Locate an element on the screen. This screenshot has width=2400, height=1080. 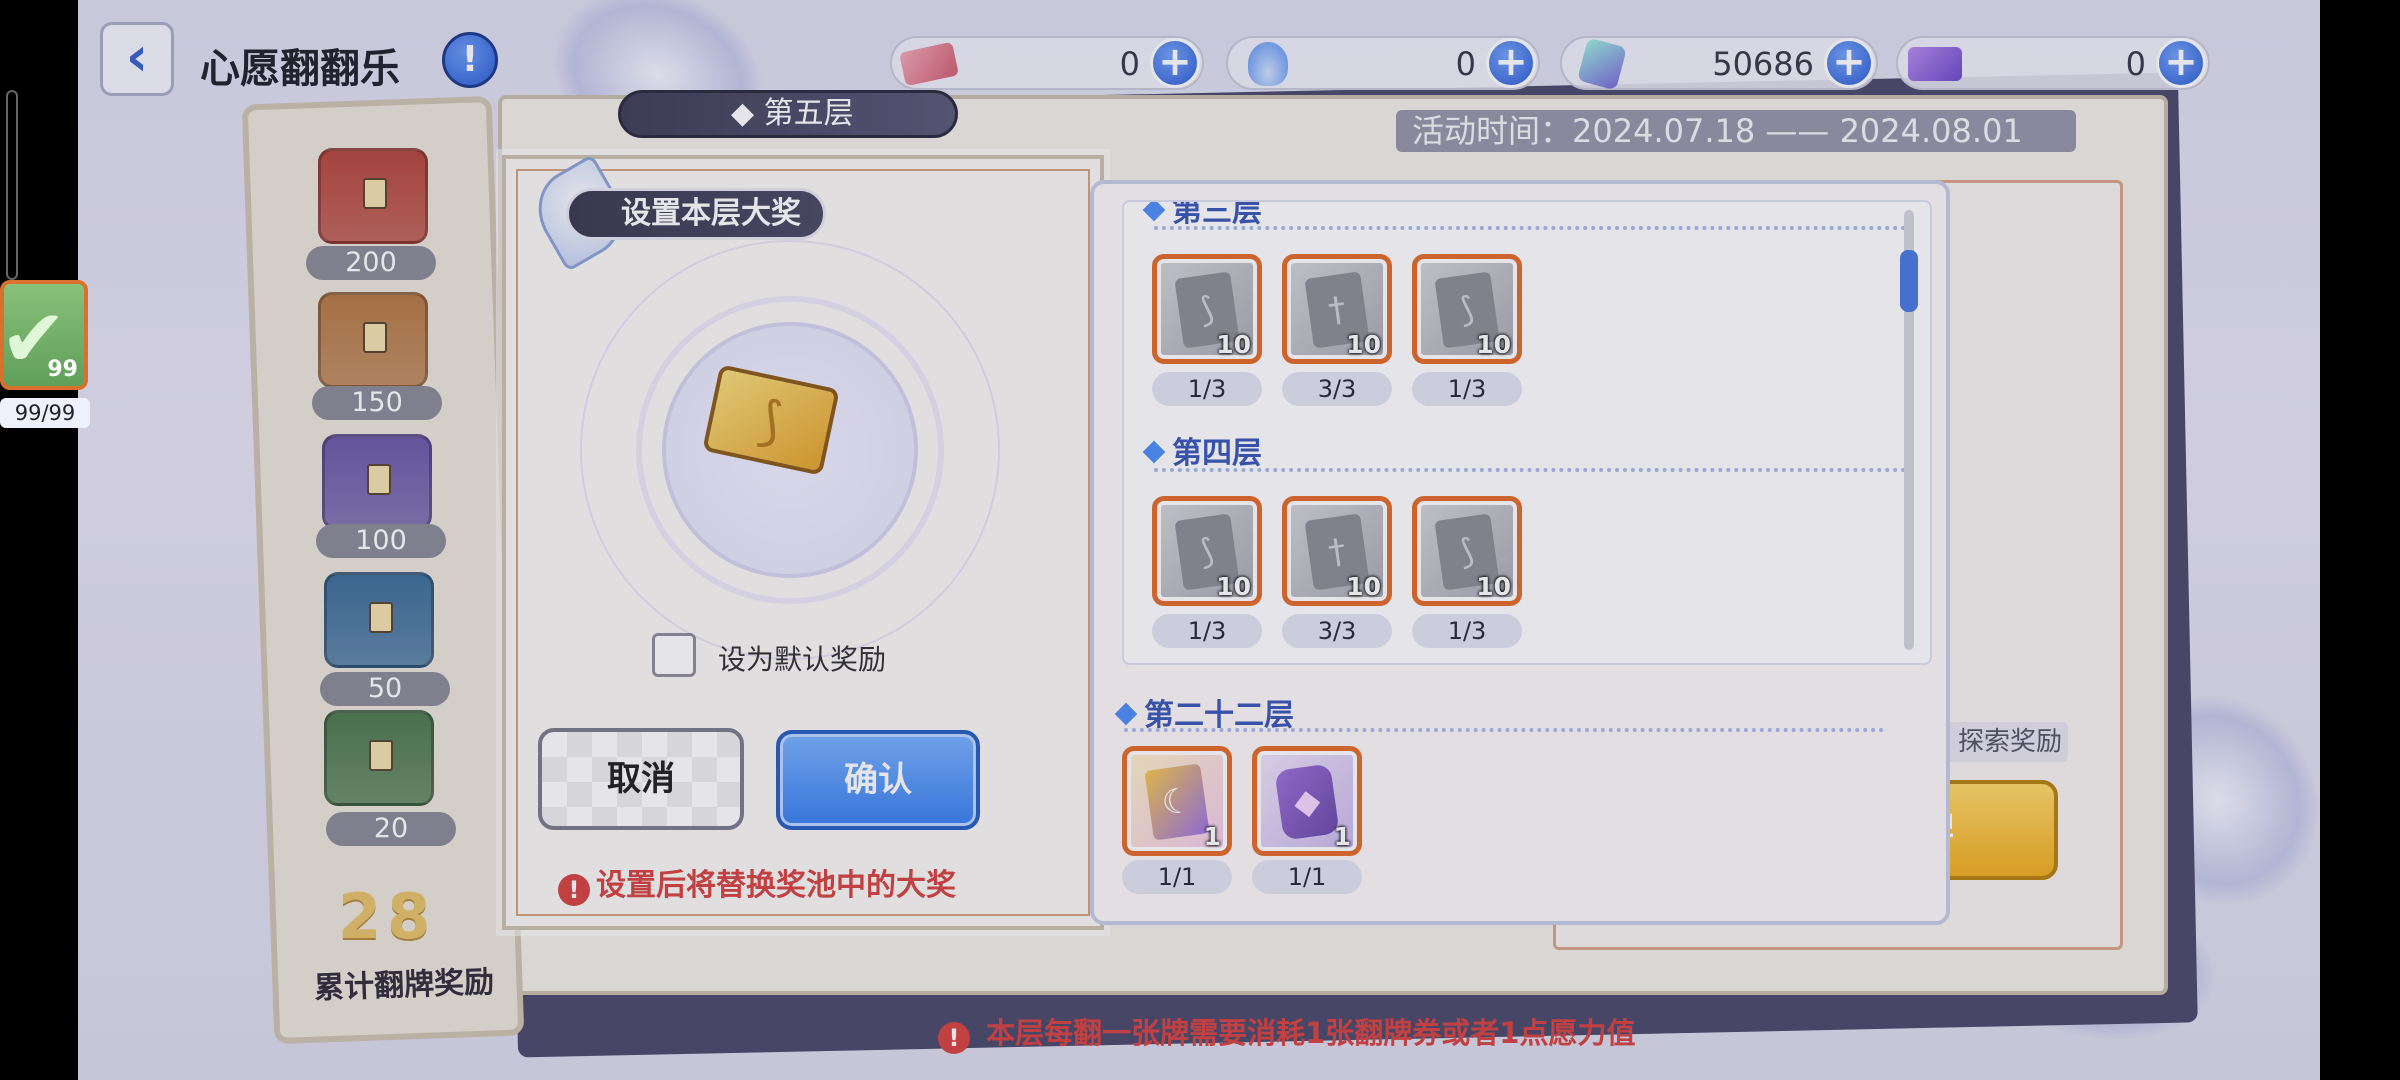
blue-chest-icon is located at coordinates (379, 620).